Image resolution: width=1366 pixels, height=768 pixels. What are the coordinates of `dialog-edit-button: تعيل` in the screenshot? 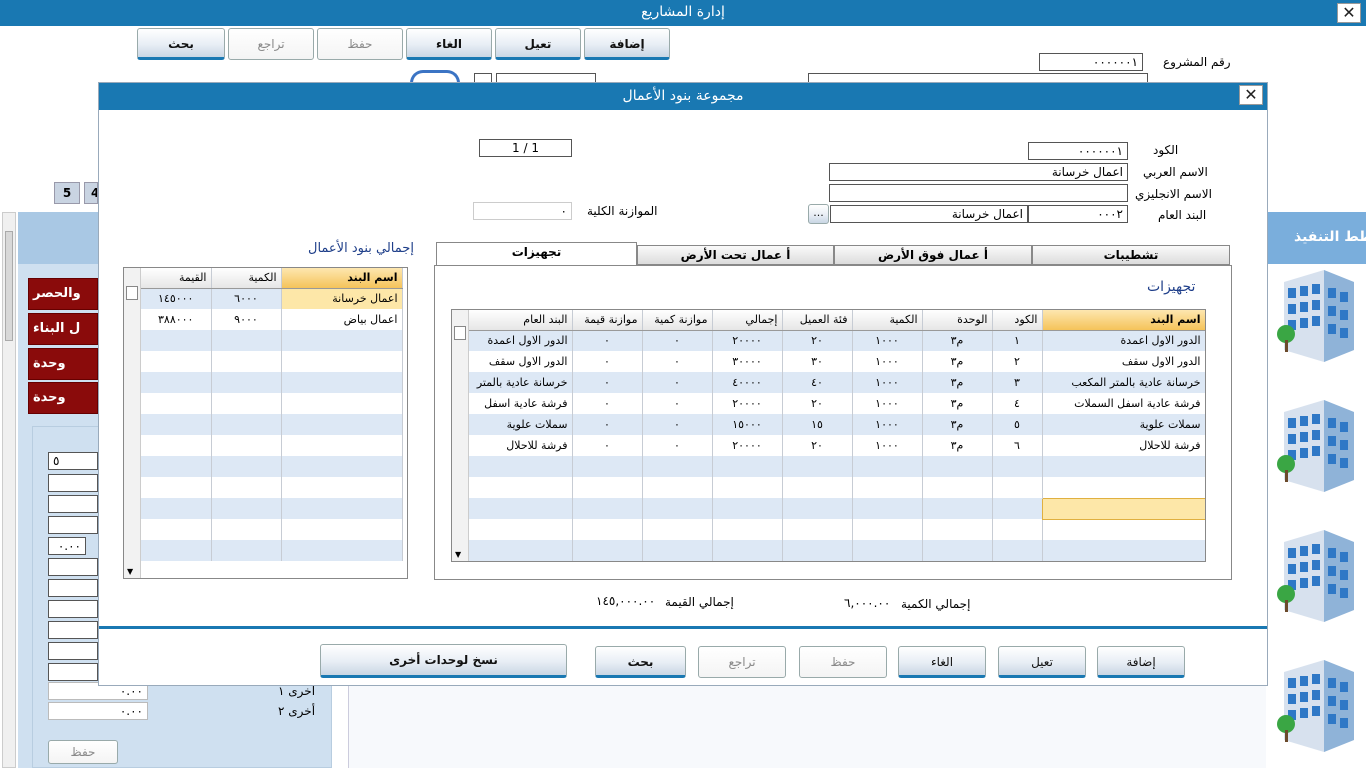 It's located at (1042, 662).